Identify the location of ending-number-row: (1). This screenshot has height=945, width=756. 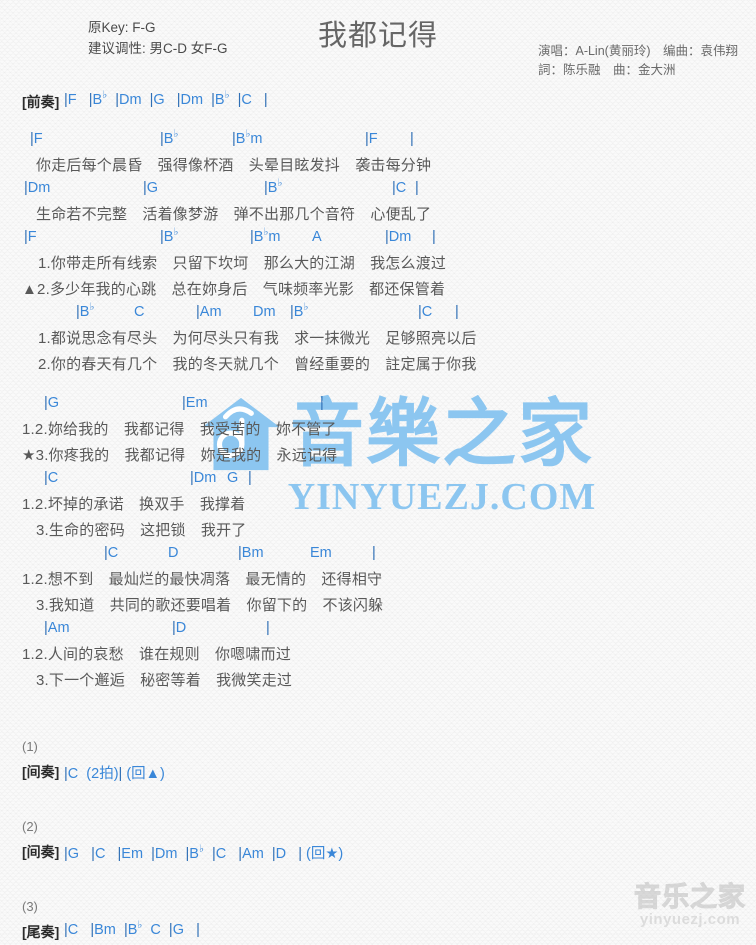
(378, 750).